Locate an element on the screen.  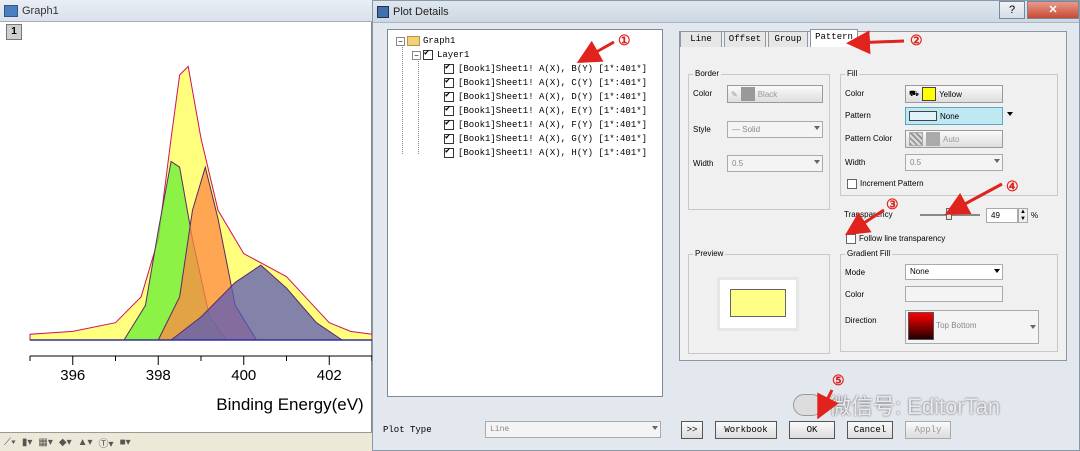
annotation-number-5: ⑤ is located at coordinates (838, 380).